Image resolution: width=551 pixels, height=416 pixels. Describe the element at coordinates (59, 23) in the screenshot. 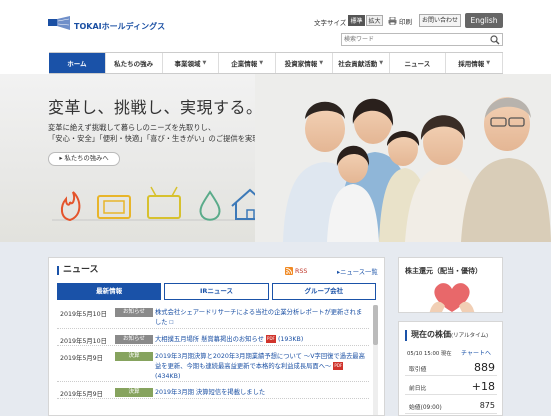

I see `tokai-logo-icon` at that location.